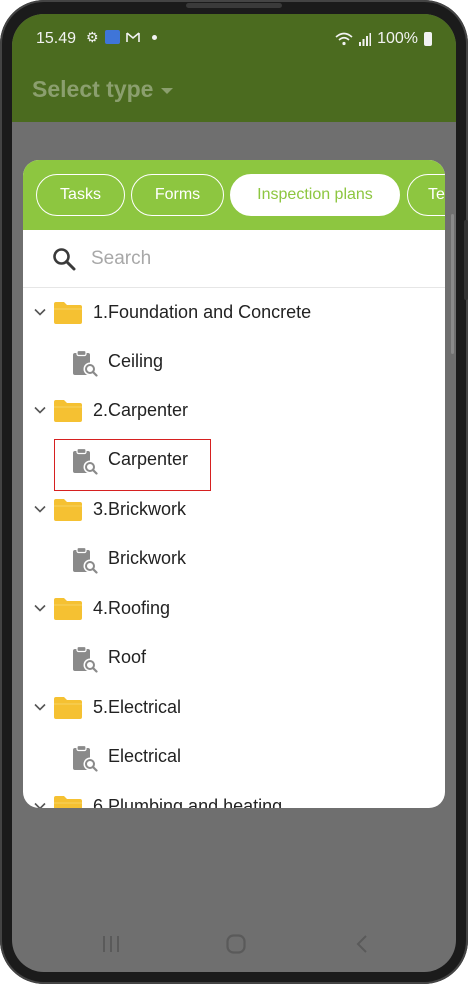 The width and height of the screenshot is (468, 984). I want to click on folder-label: 2.Carpenter, so click(141, 410).